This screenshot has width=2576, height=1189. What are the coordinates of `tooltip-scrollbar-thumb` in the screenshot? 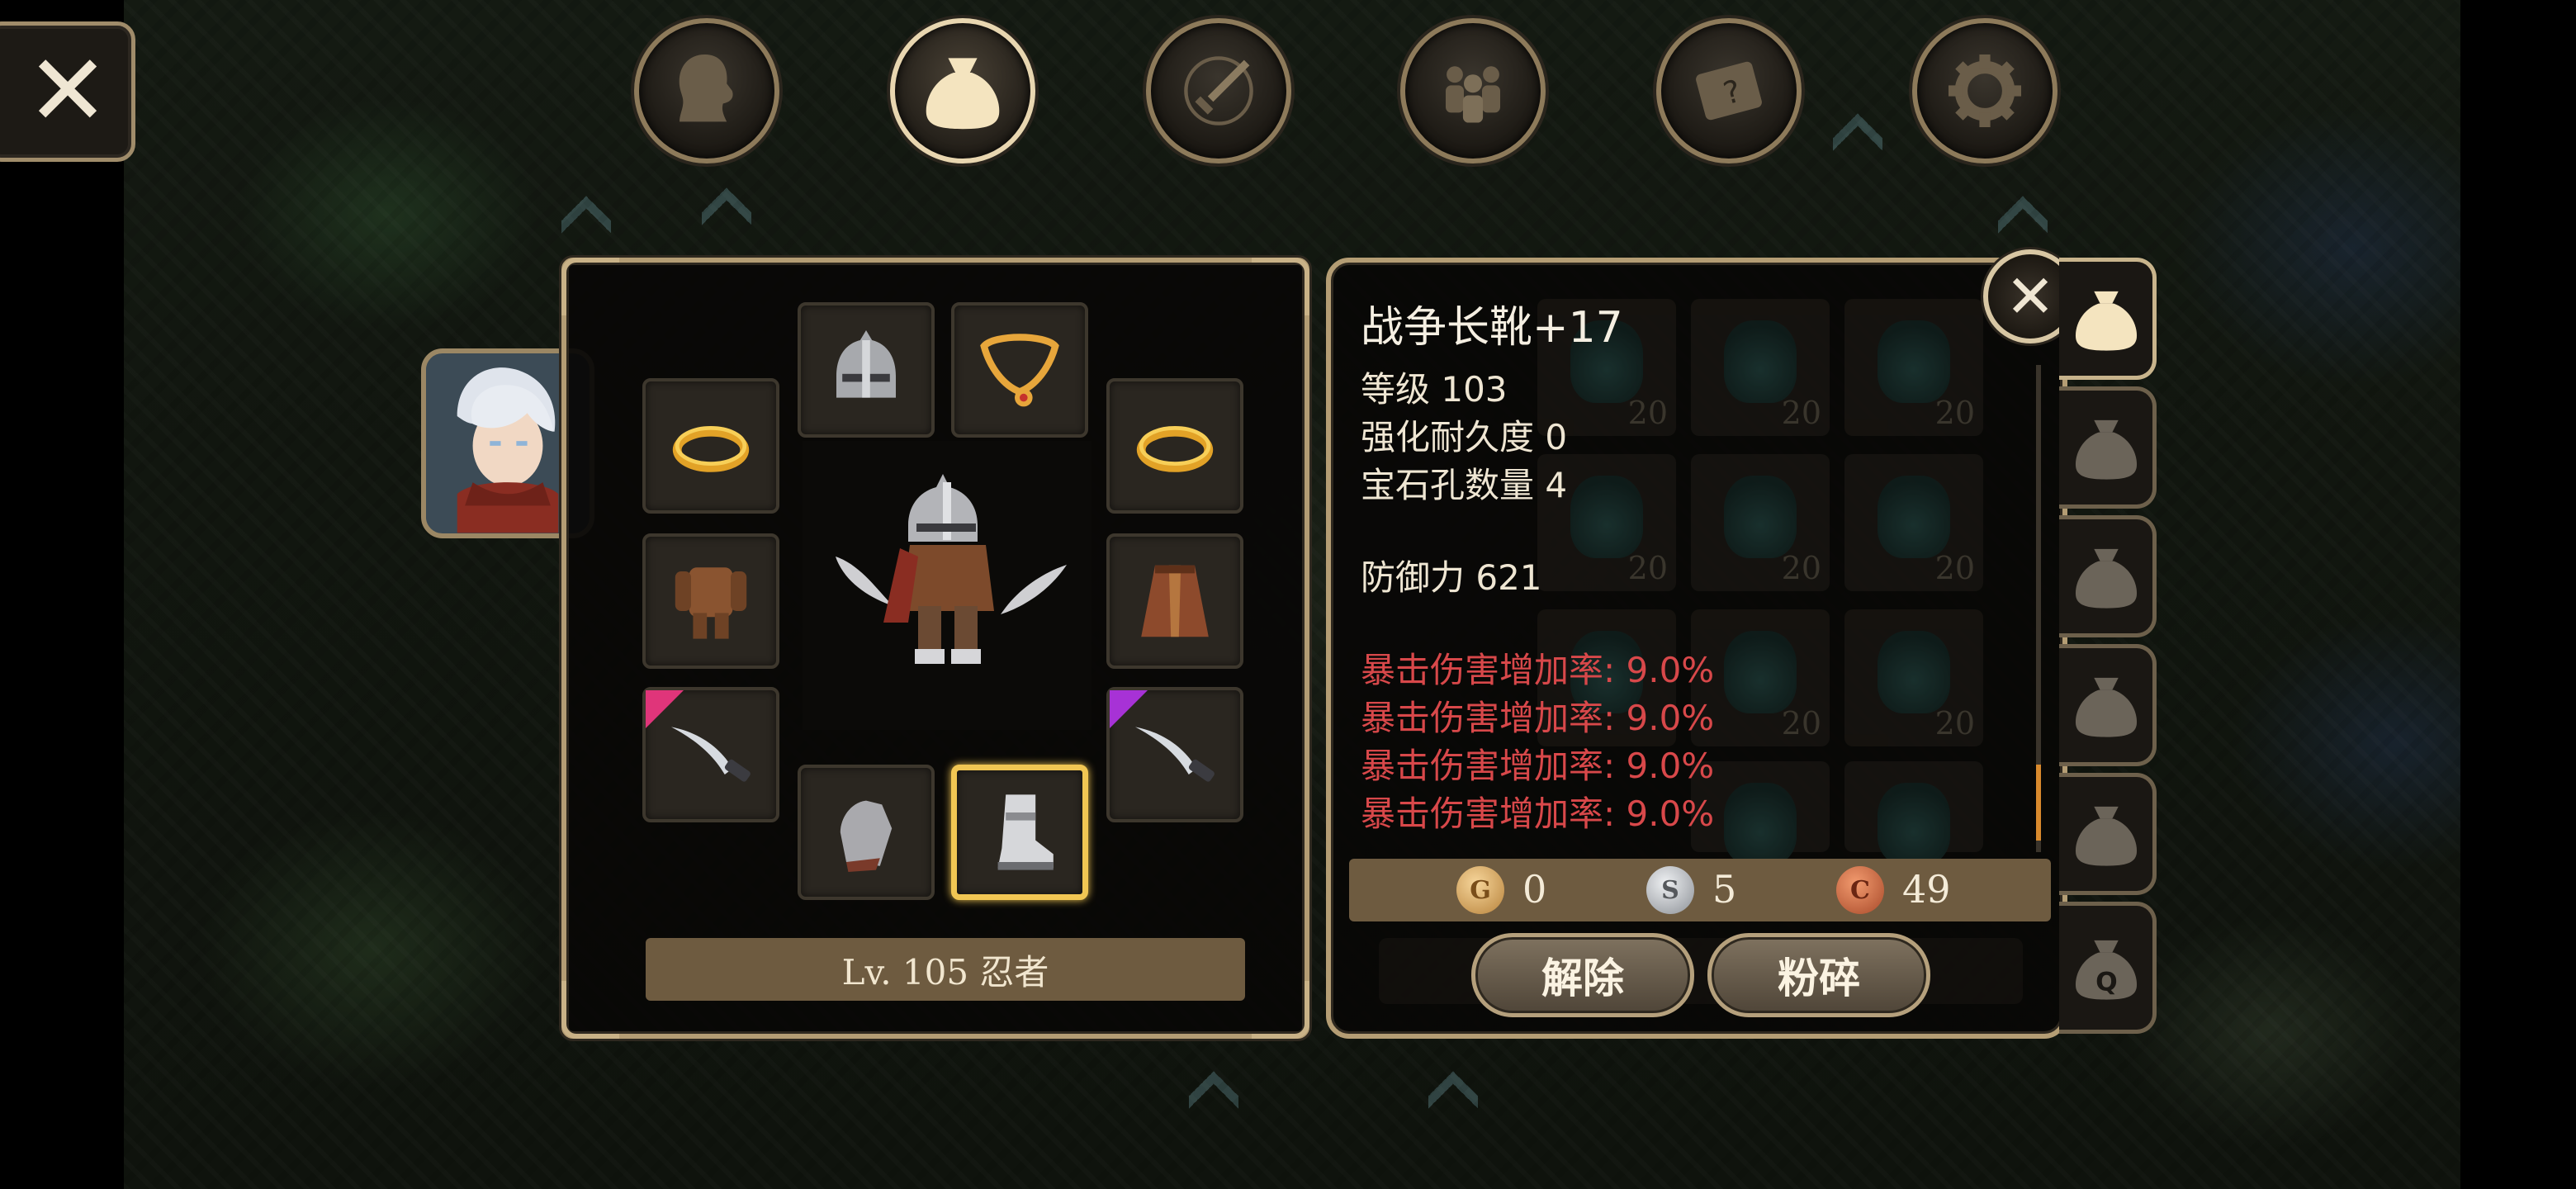 It's located at (2038, 803).